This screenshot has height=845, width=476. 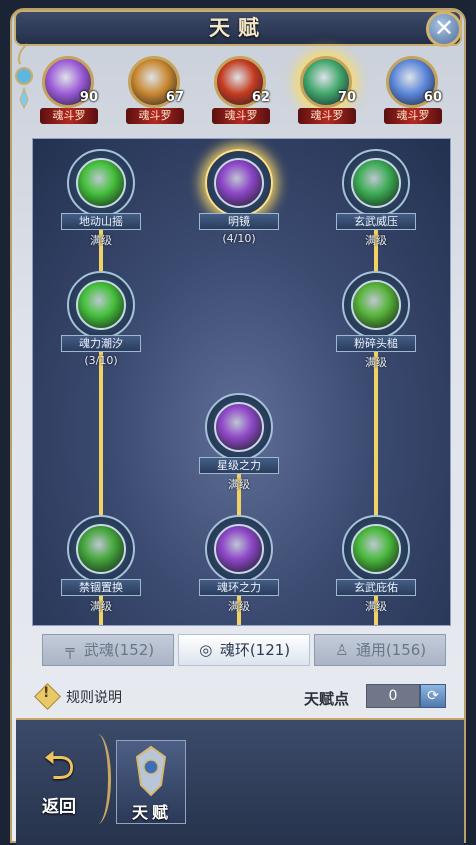 I want to click on character-card: 70 魂斗罗, so click(x=326, y=90).